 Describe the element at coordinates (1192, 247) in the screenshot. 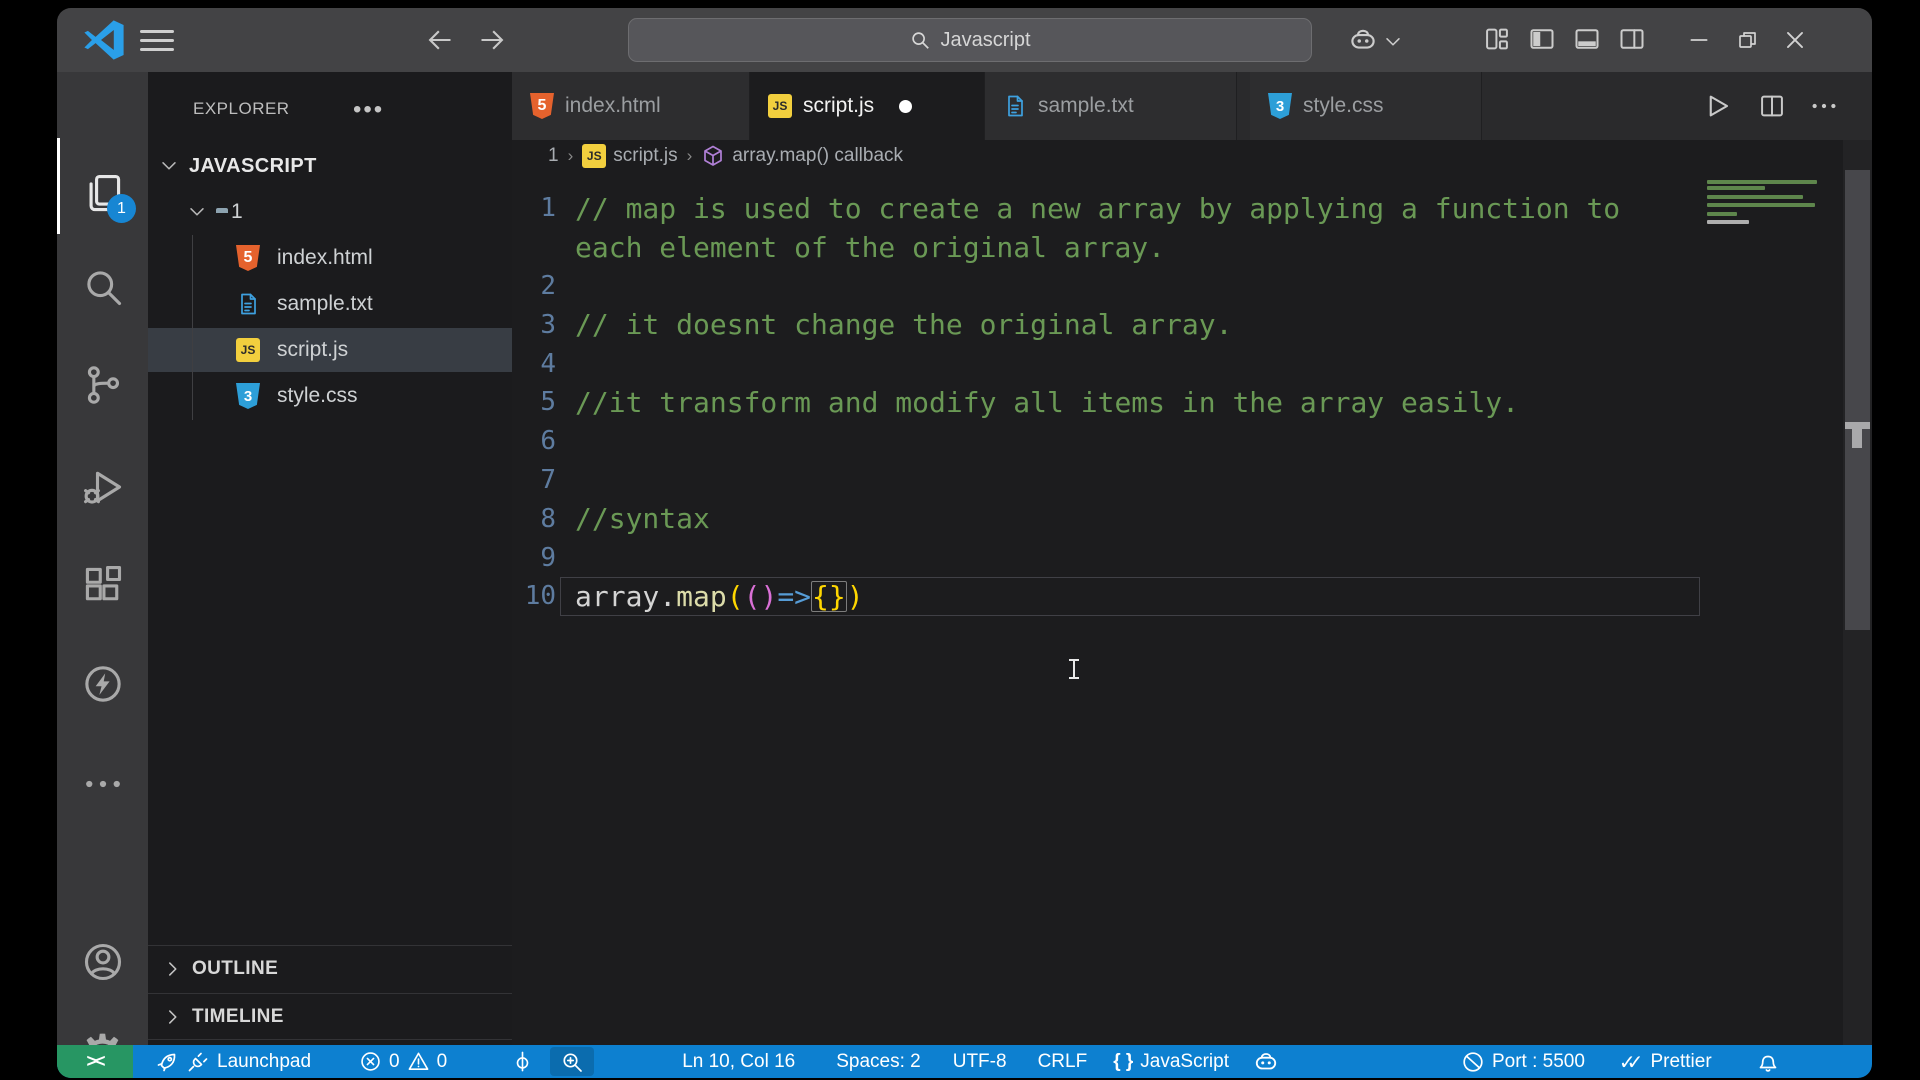

I see `code-line-1-wrap: each element of the original array.` at that location.